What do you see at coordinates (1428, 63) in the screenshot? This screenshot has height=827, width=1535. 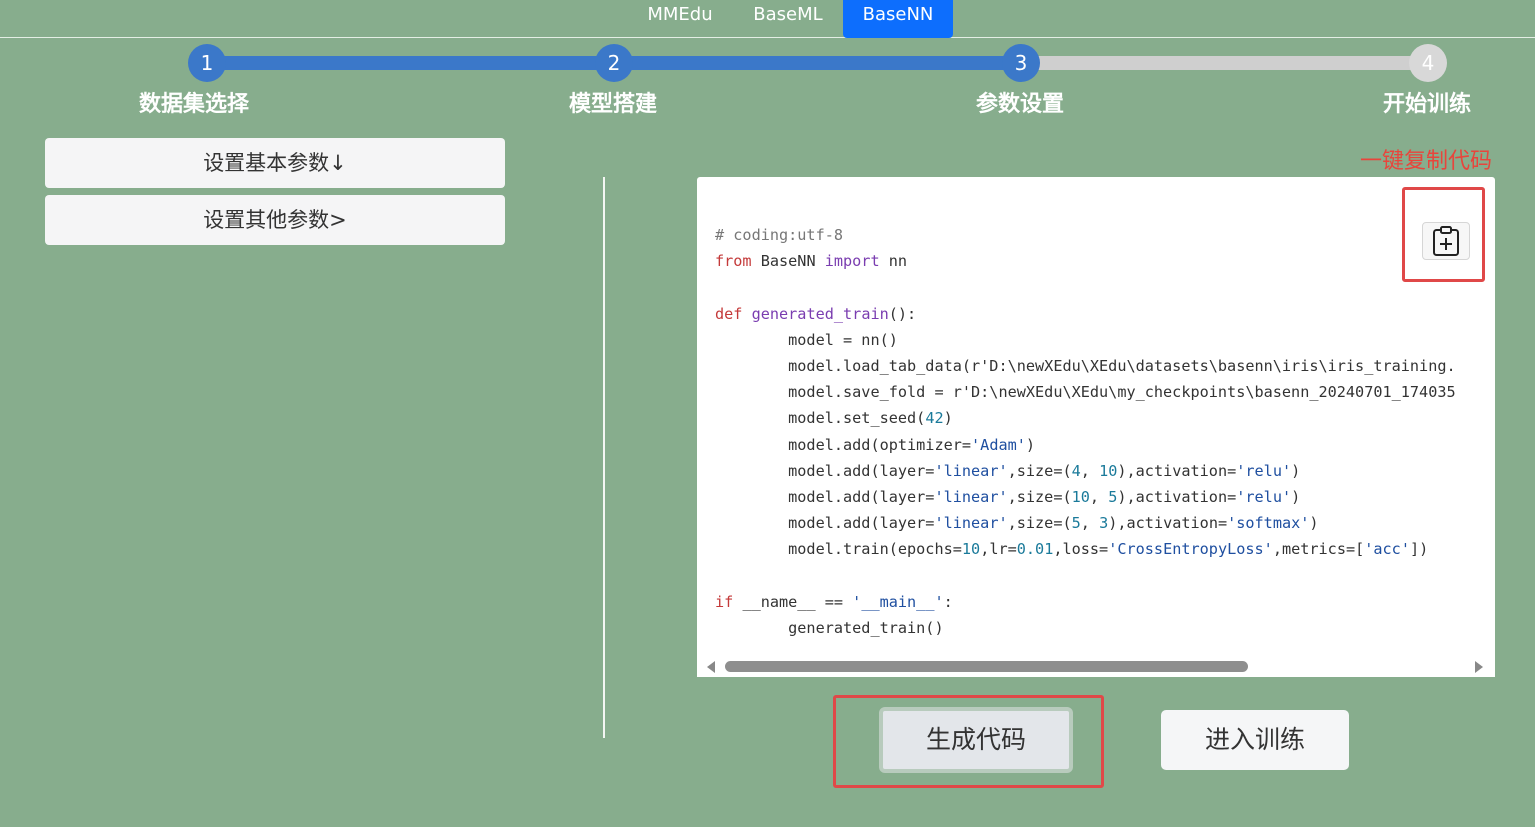 I see `step-4-circle: 4` at bounding box center [1428, 63].